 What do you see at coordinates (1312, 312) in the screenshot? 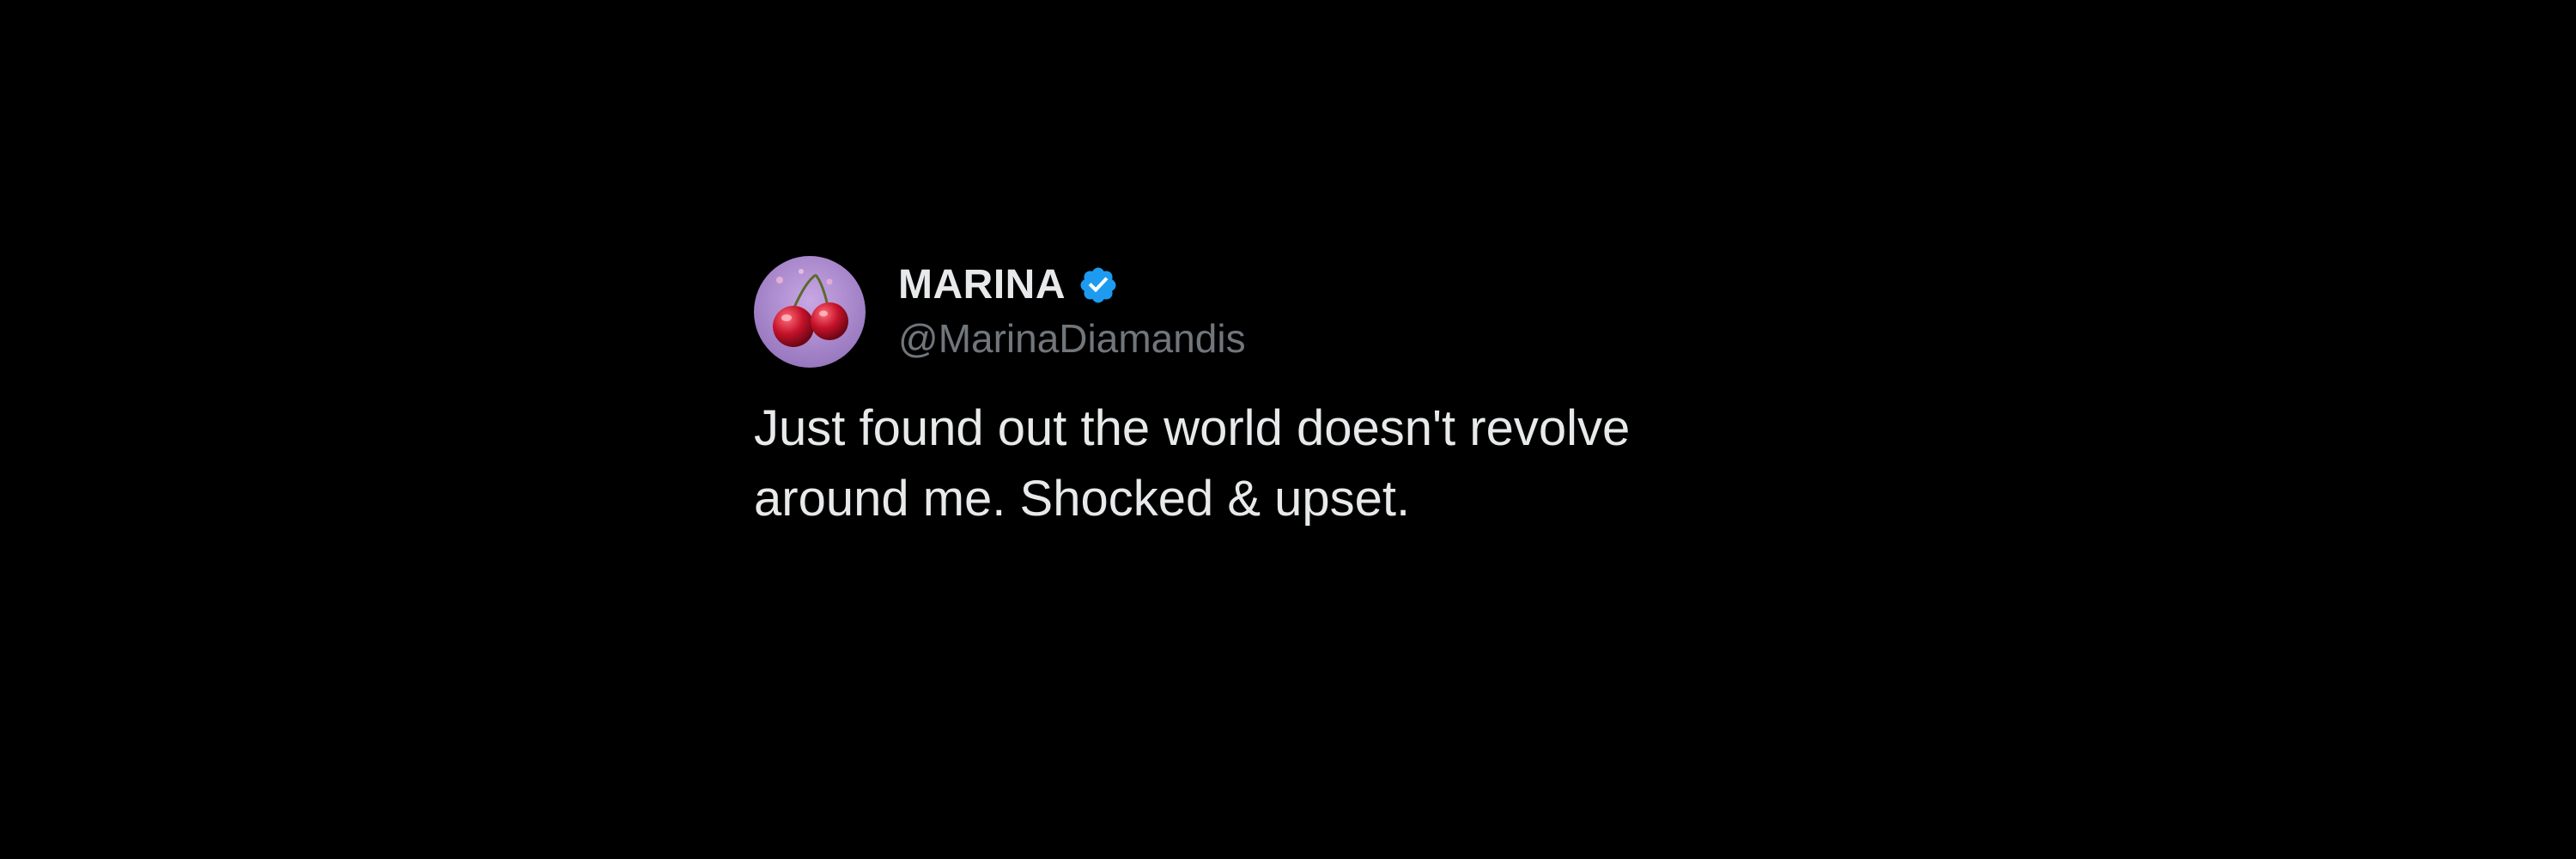
I see `tweet-header: MARINA @MarinaDiamandis` at bounding box center [1312, 312].